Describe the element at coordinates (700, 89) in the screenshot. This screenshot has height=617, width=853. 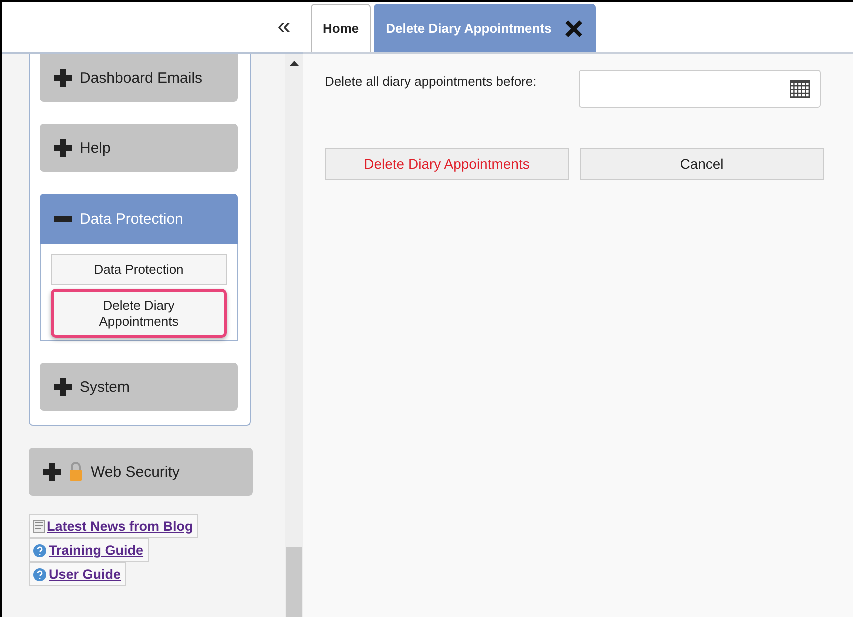
I see `date-field` at that location.